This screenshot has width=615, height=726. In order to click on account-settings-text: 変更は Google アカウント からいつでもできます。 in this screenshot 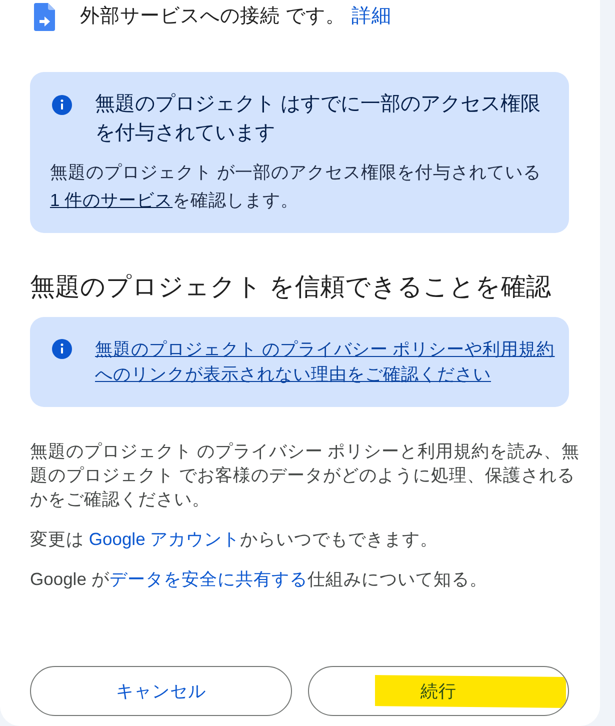, I will do `click(235, 539)`.